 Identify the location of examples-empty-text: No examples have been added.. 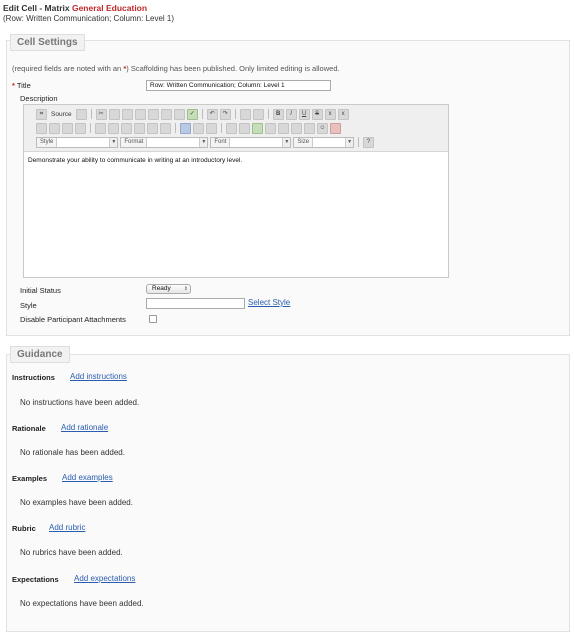
(76, 502).